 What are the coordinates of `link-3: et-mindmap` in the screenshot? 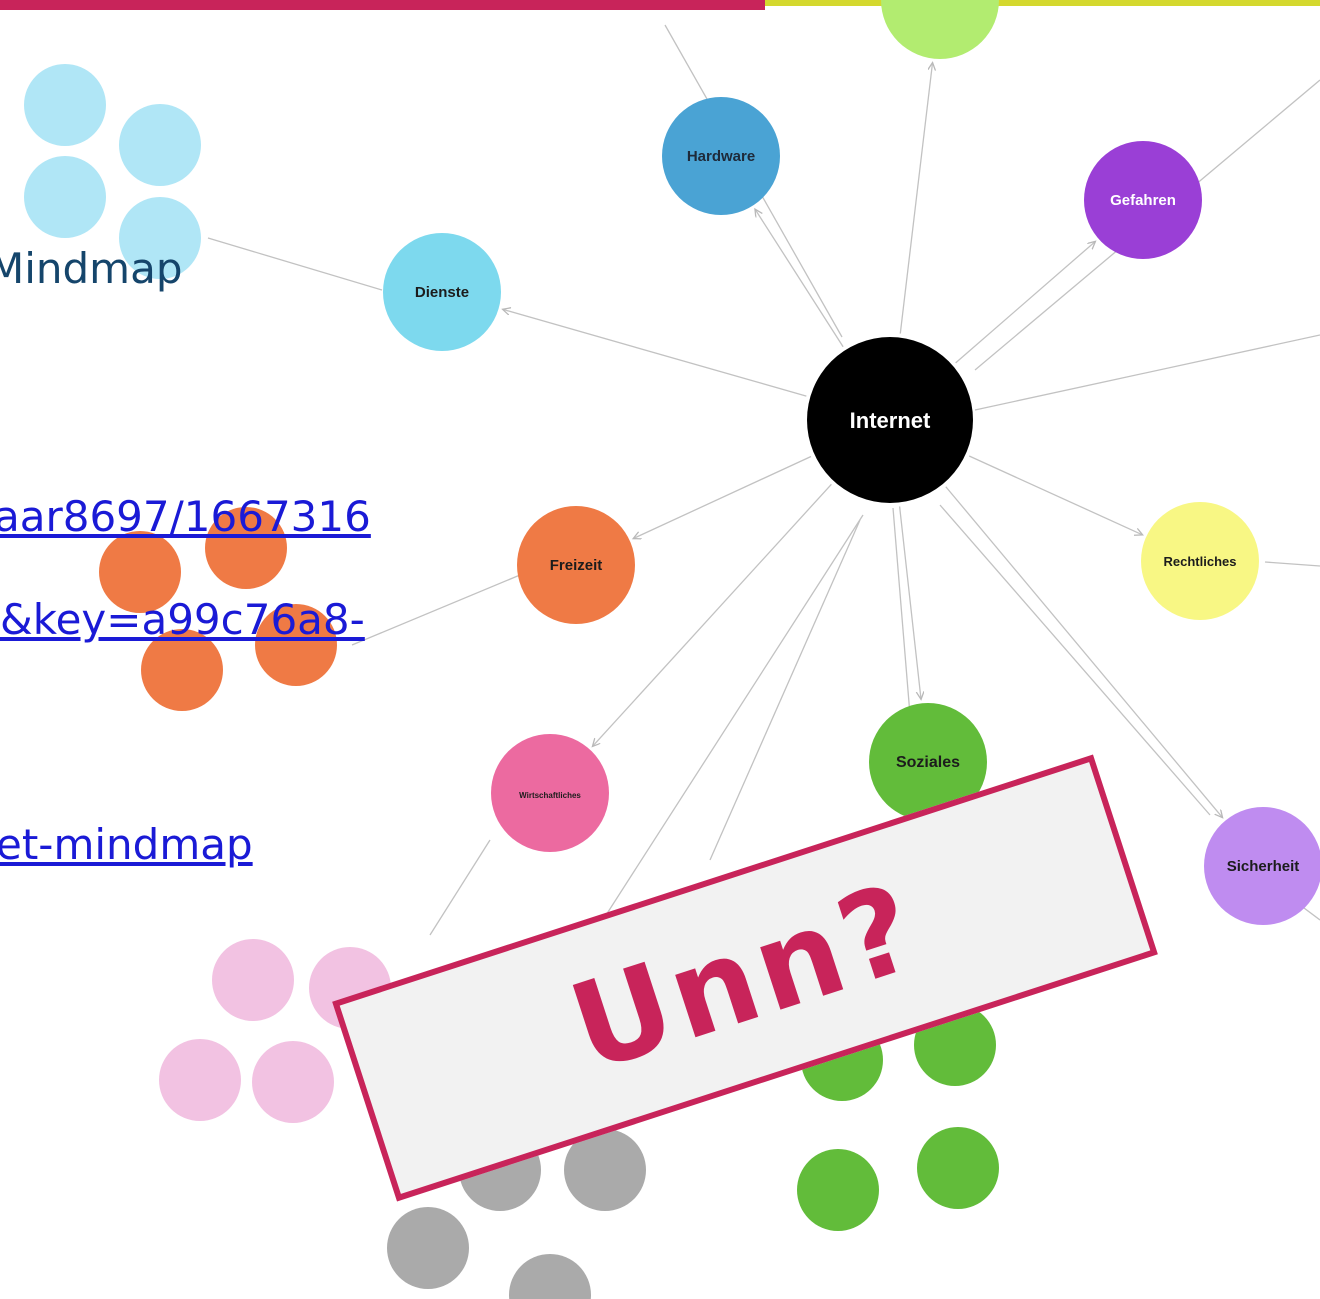 It's located at (126, 844).